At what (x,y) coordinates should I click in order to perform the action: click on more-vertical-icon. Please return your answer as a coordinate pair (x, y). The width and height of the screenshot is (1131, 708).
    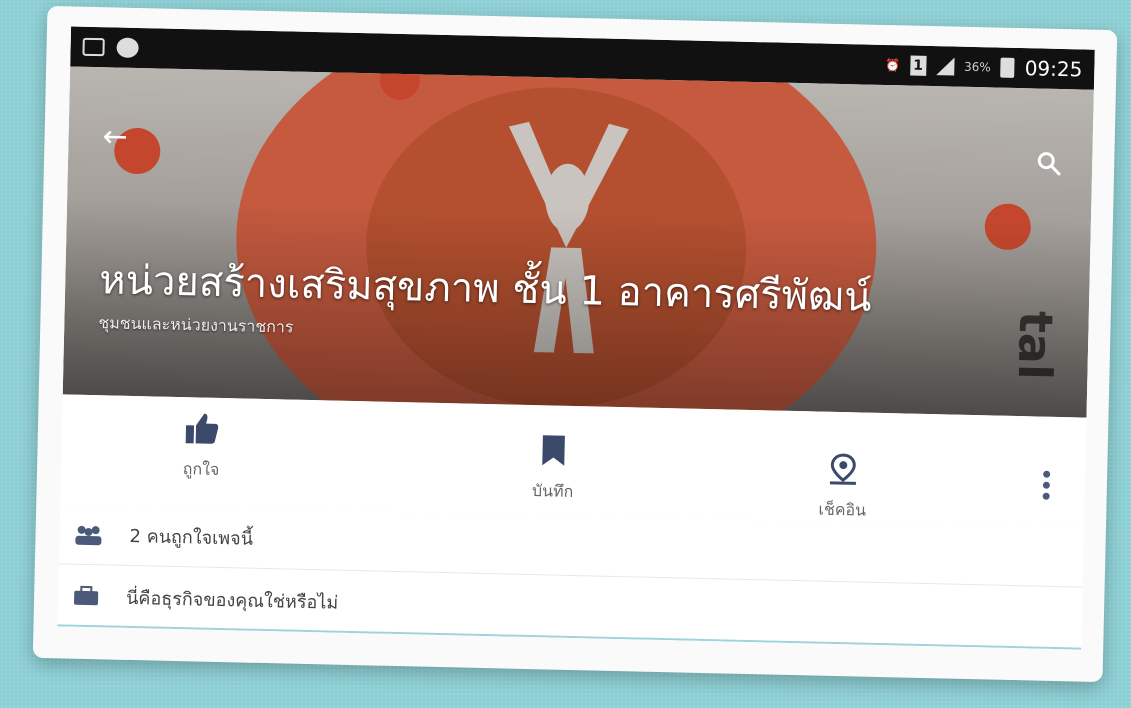
    Looking at the image, I should click on (1046, 485).